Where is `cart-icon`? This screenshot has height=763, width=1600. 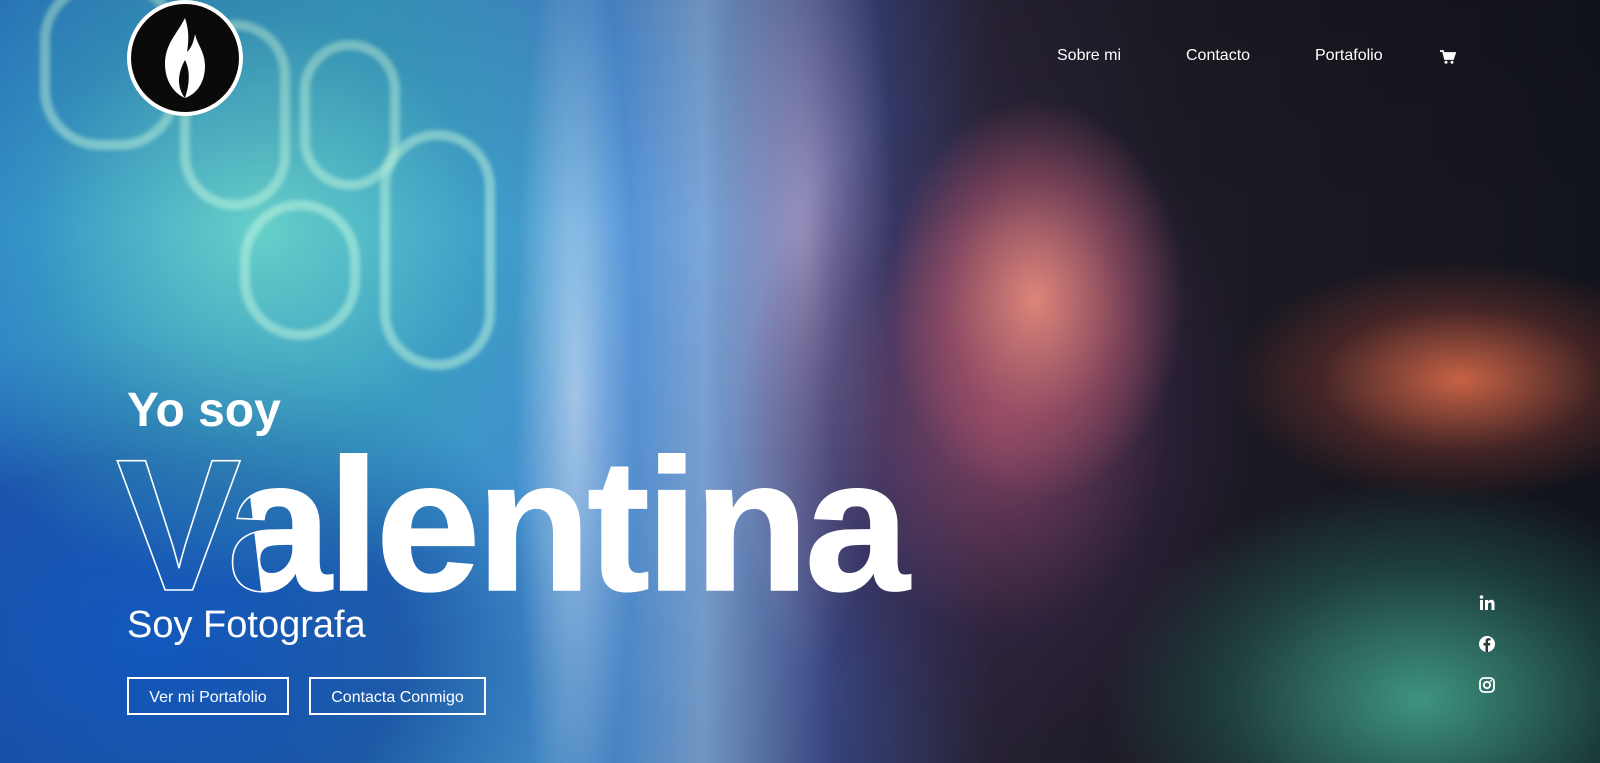 cart-icon is located at coordinates (1448, 57).